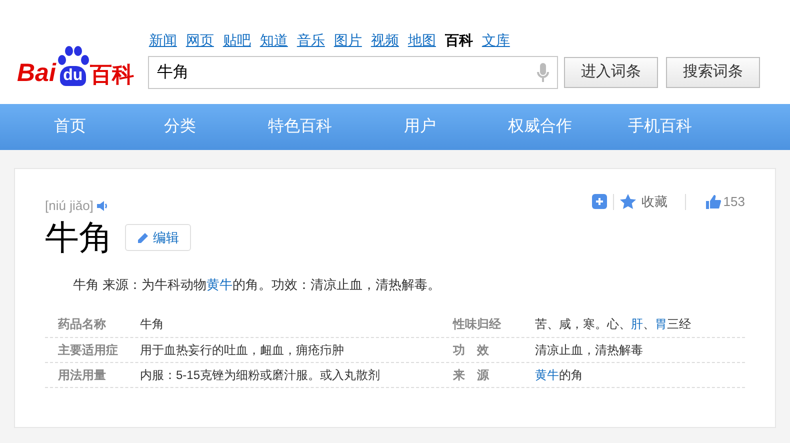  Describe the element at coordinates (70, 127) in the screenshot. I see `nav-item: 首页` at that location.